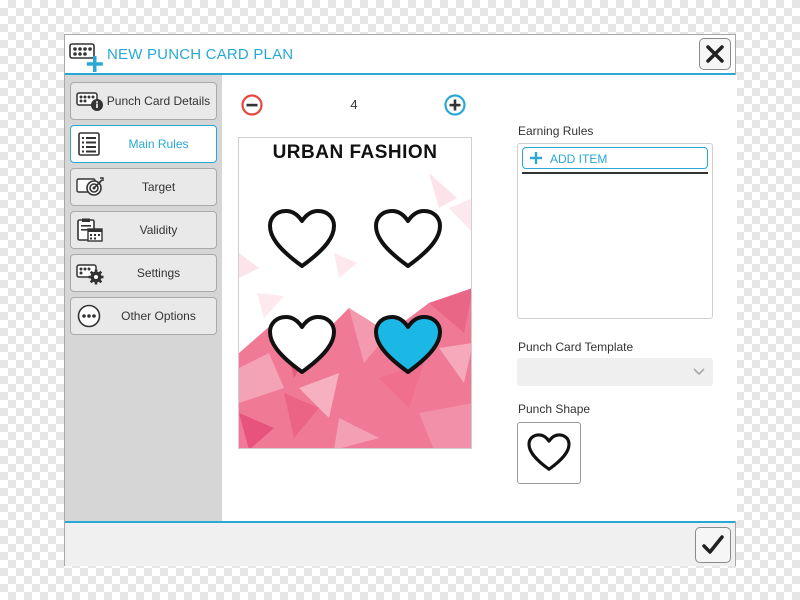 This screenshot has height=600, width=800. Describe the element at coordinates (200, 54) in the screenshot. I see `window-title: NEW PUNCH CARD PLAN` at that location.